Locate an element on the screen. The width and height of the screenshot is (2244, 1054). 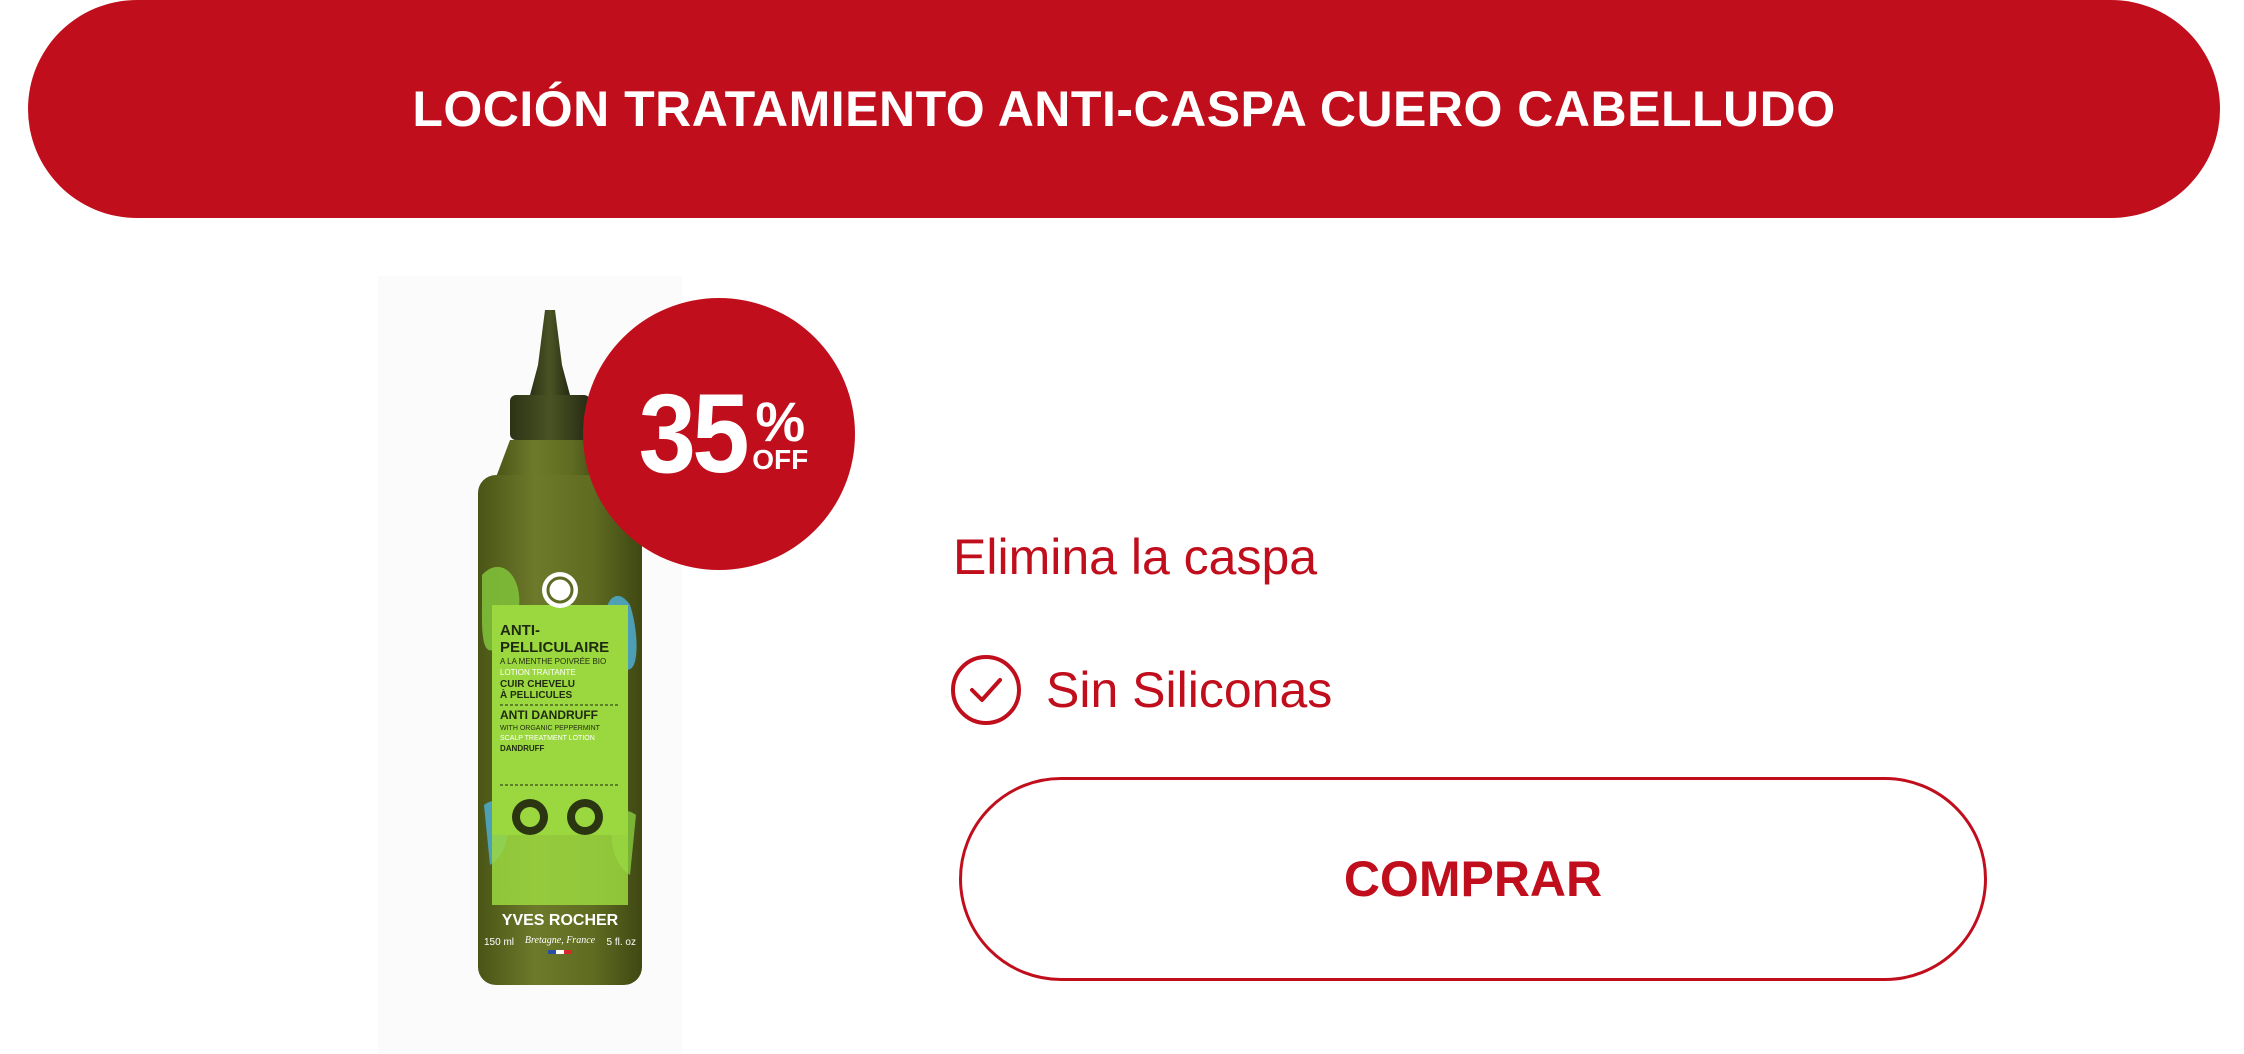
discount-percent-sign: % is located at coordinates (780, 421).